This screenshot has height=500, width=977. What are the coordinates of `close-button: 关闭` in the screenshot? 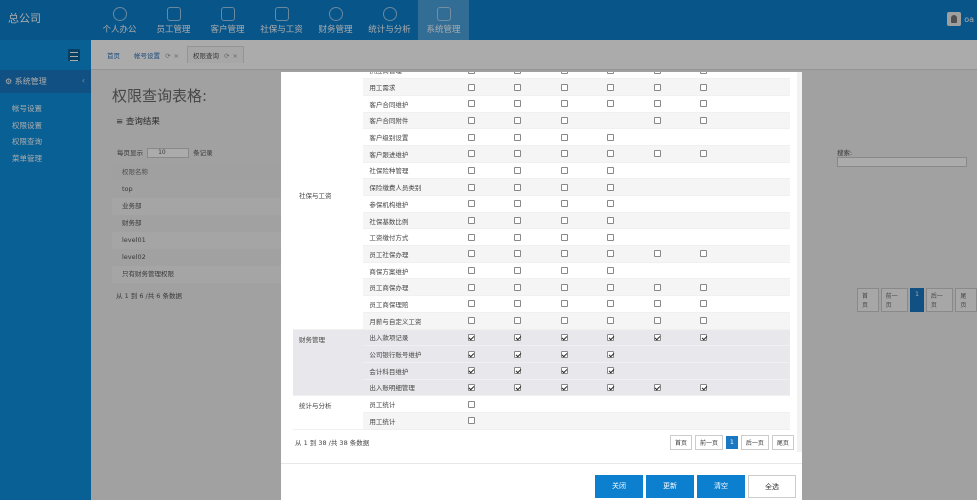 It's located at (619, 486).